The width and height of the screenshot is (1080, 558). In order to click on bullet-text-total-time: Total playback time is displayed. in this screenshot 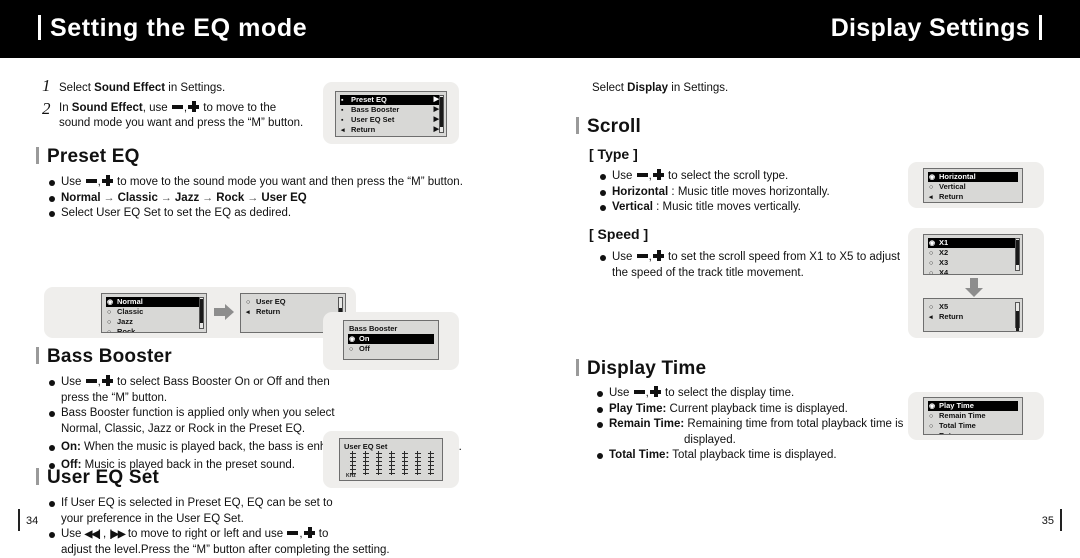, I will do `click(752, 455)`.